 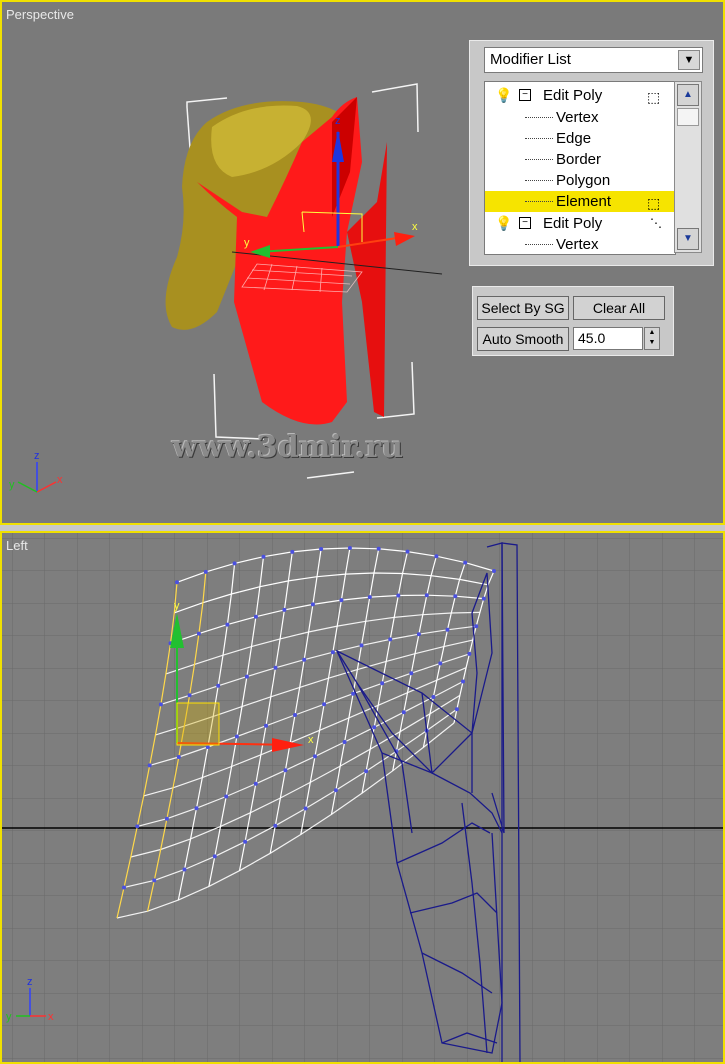 What do you see at coordinates (580, 159) in the screenshot?
I see `stack-item-border: Border` at bounding box center [580, 159].